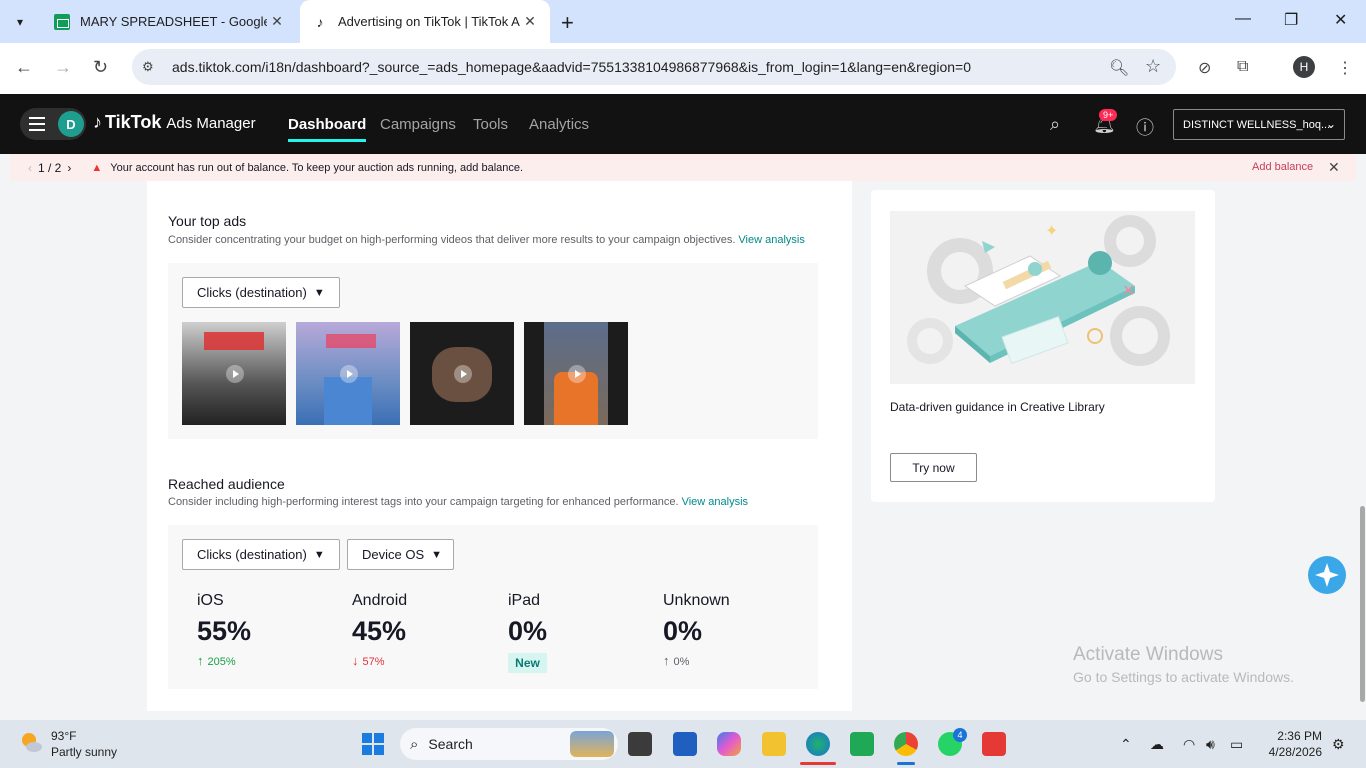  What do you see at coordinates (774, 744) in the screenshot?
I see `file-explorer-icon` at bounding box center [774, 744].